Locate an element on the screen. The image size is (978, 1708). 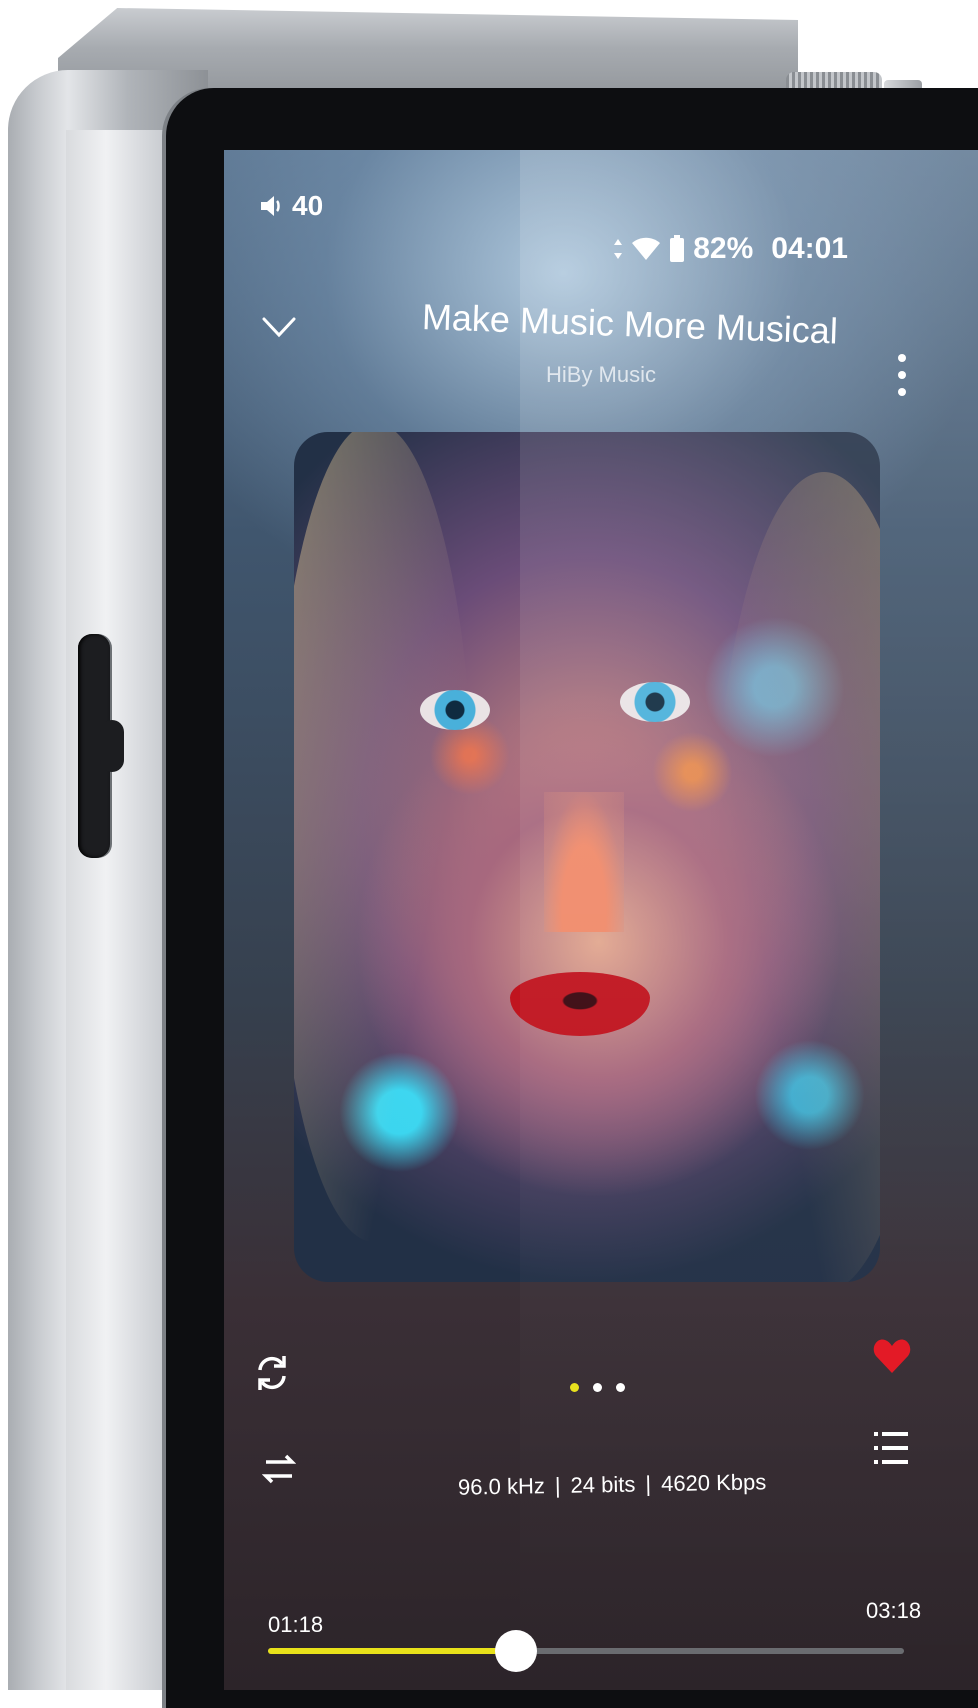
album-art-eye-left is located at coordinates (455, 710).